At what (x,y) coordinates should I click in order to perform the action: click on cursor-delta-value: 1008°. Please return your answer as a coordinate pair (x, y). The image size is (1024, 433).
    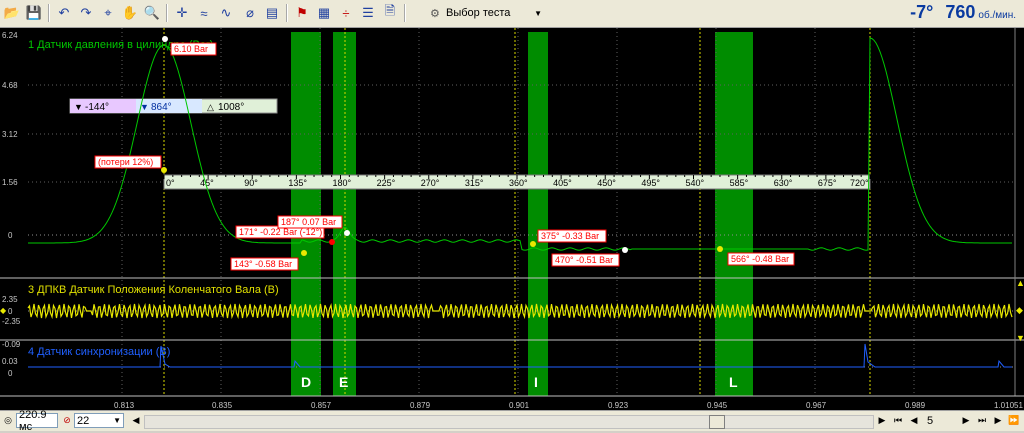
    Looking at the image, I should click on (231, 107).